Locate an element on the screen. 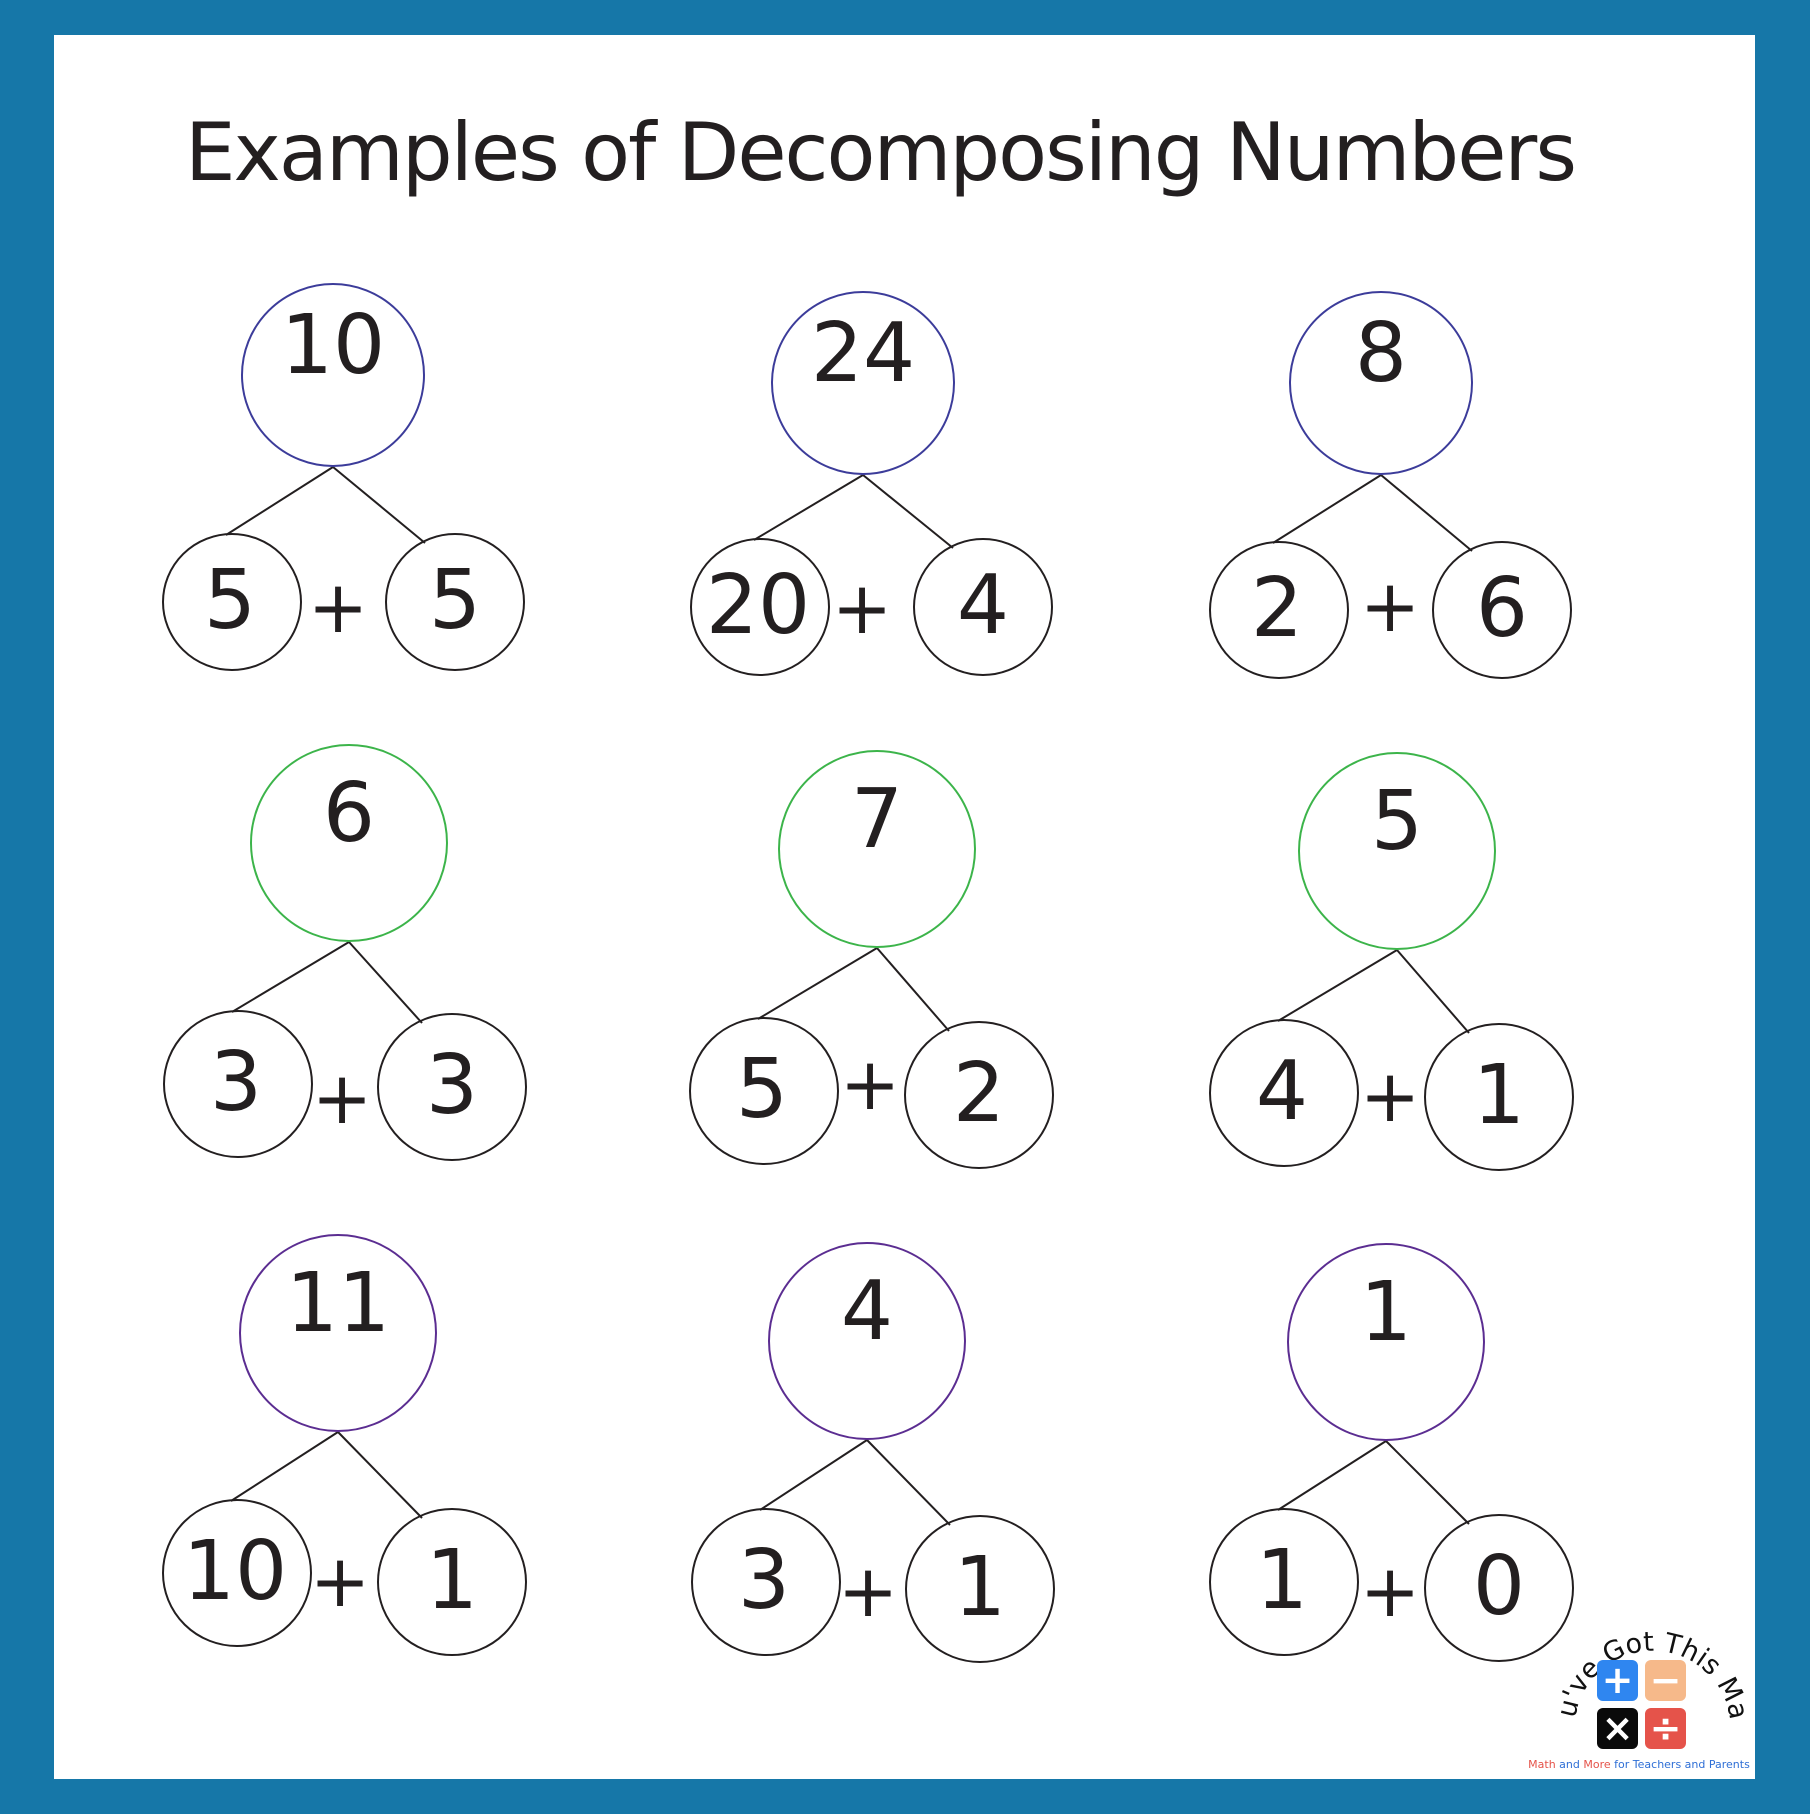 This screenshot has height=1814, width=1810. number-bond: 24 20 4 + is located at coordinates (871, 483).